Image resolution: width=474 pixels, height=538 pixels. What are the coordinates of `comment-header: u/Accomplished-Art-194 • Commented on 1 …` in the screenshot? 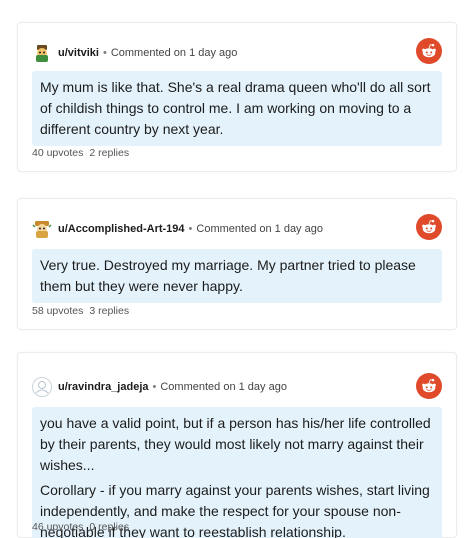 It's located at (177, 229).